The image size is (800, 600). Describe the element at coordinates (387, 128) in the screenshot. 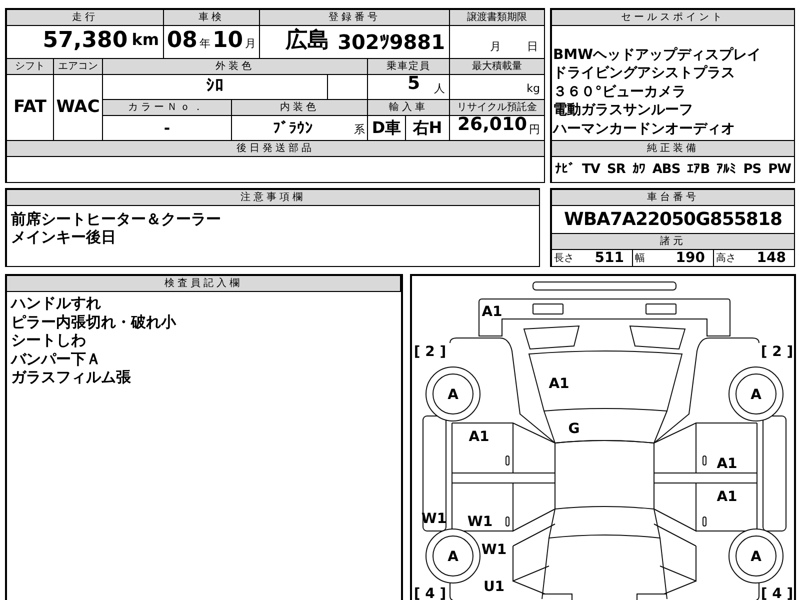

I see `import-dealer-value: D車` at that location.